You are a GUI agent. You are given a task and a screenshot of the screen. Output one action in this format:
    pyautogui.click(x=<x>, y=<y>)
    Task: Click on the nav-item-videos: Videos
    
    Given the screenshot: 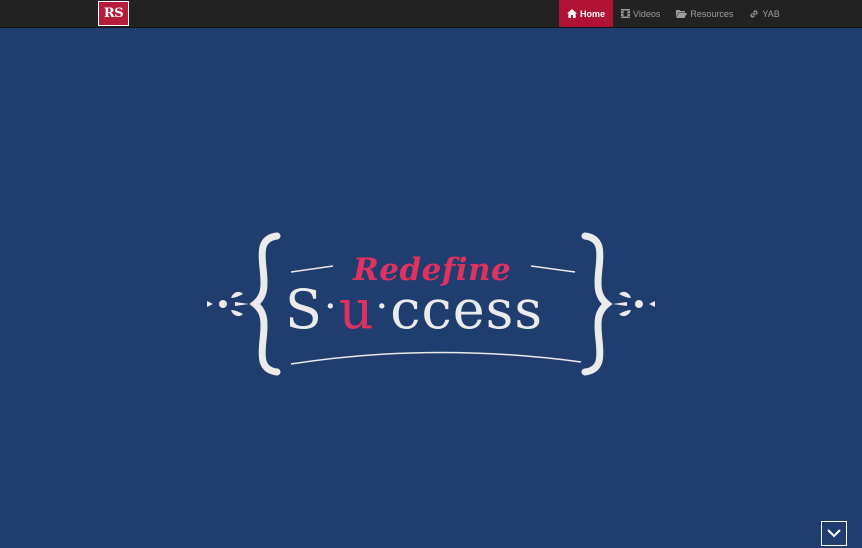 What is the action you would take?
    pyautogui.click(x=640, y=13)
    